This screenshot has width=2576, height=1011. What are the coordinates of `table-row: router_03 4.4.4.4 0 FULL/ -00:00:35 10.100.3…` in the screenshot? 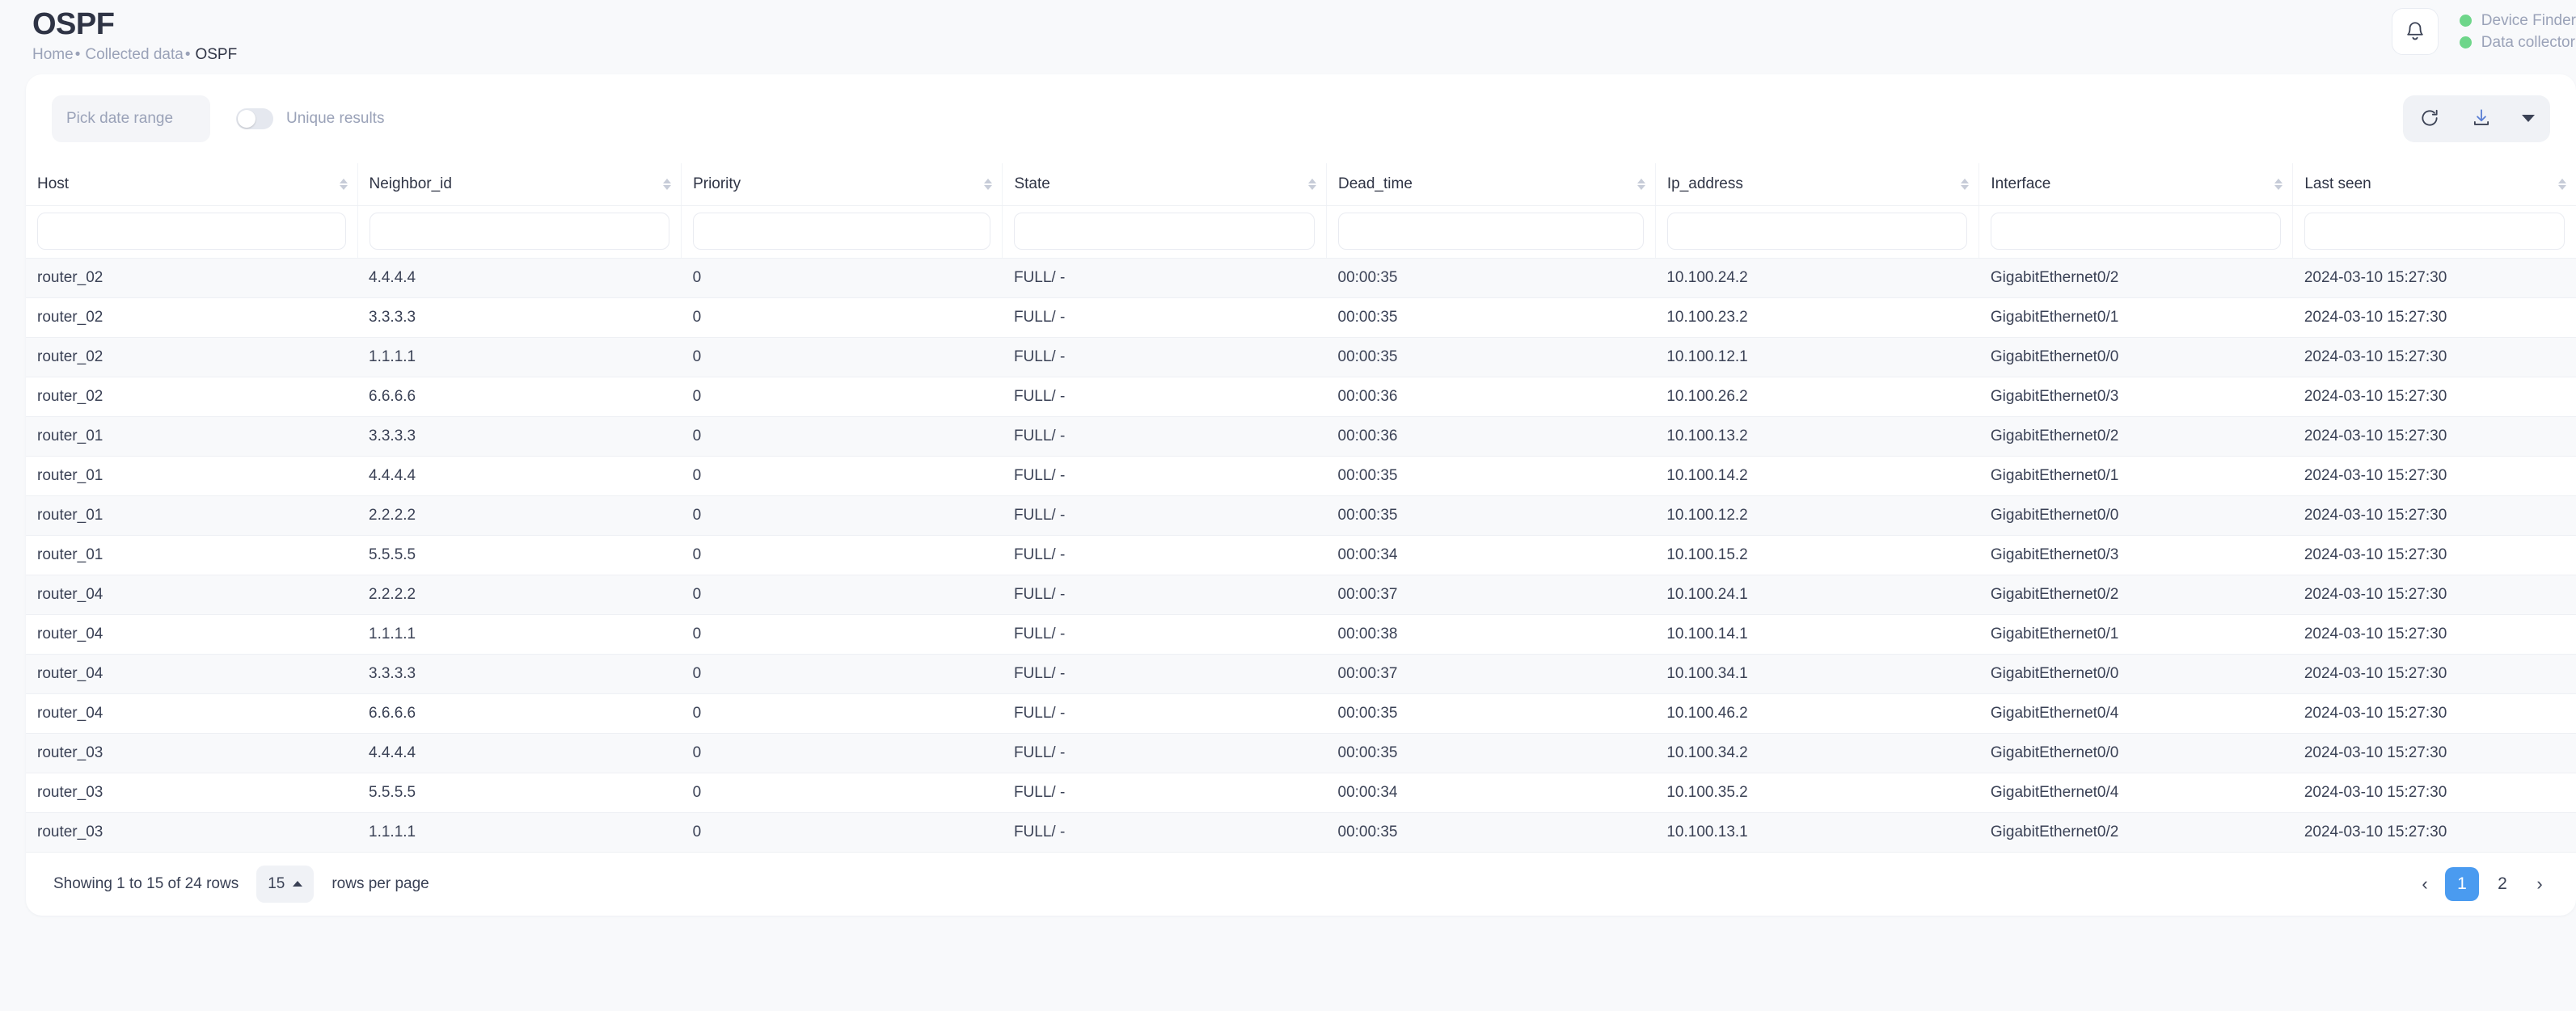 It's located at (1301, 753).